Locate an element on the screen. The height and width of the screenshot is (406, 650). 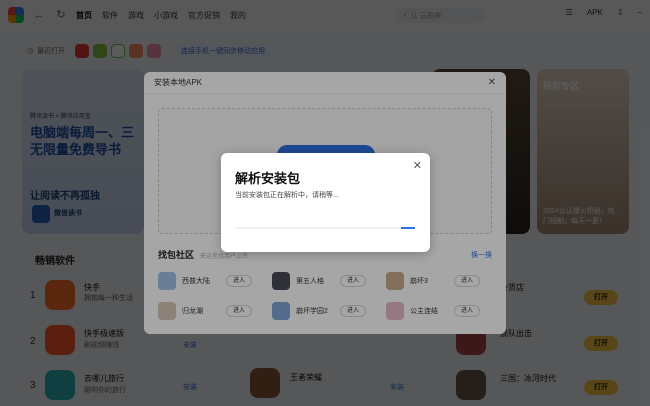
progress-bar is located at coordinates (325, 228).